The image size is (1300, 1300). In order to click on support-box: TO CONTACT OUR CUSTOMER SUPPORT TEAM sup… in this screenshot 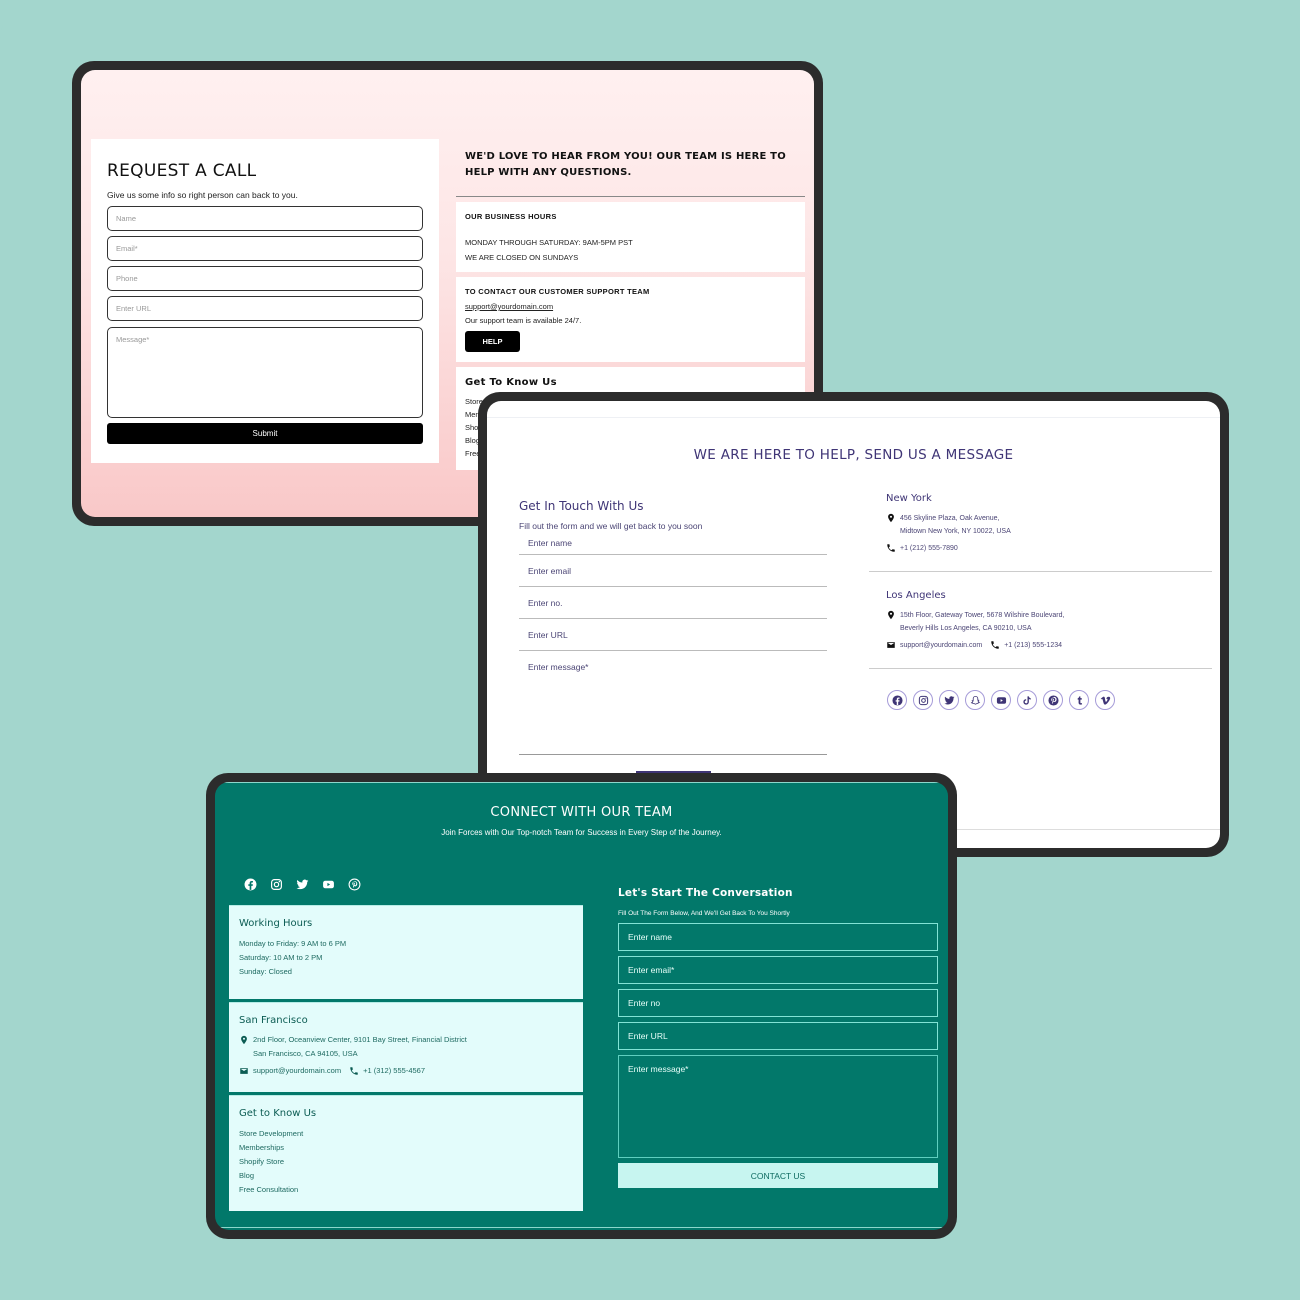, I will do `click(630, 319)`.